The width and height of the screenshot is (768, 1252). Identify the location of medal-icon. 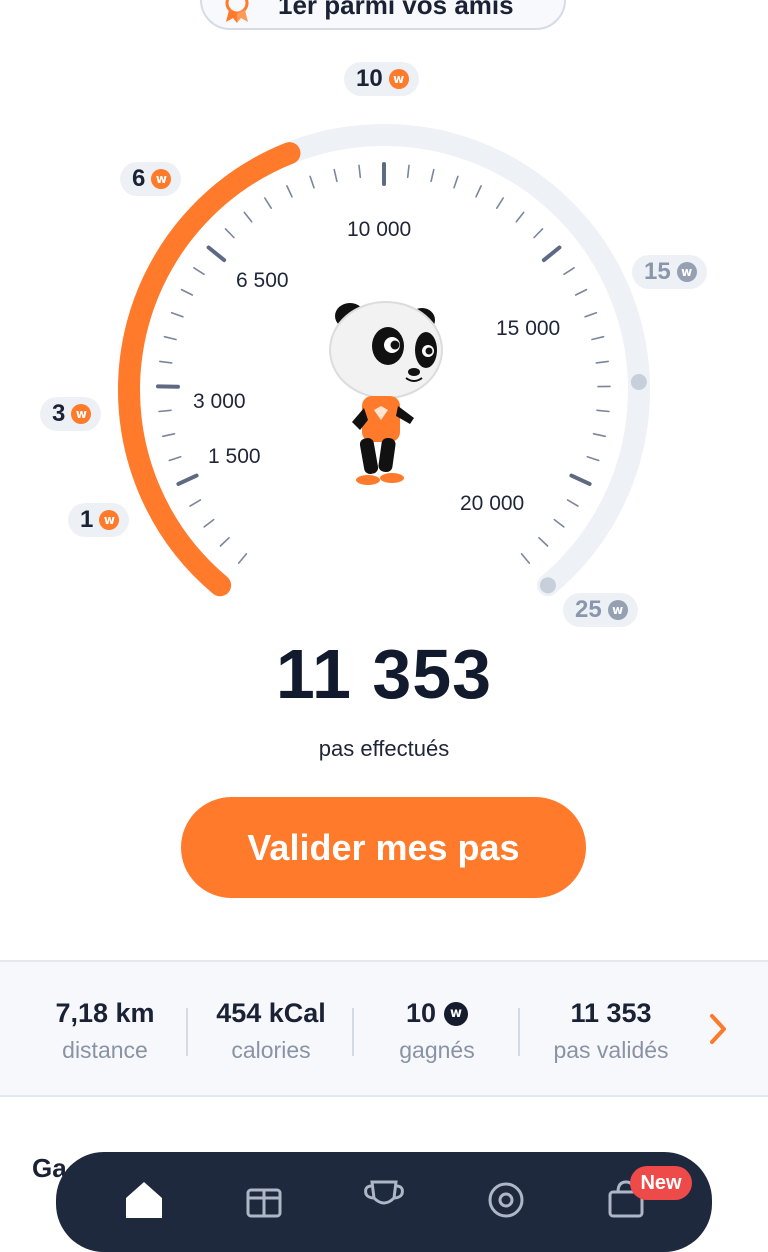
(237, 14).